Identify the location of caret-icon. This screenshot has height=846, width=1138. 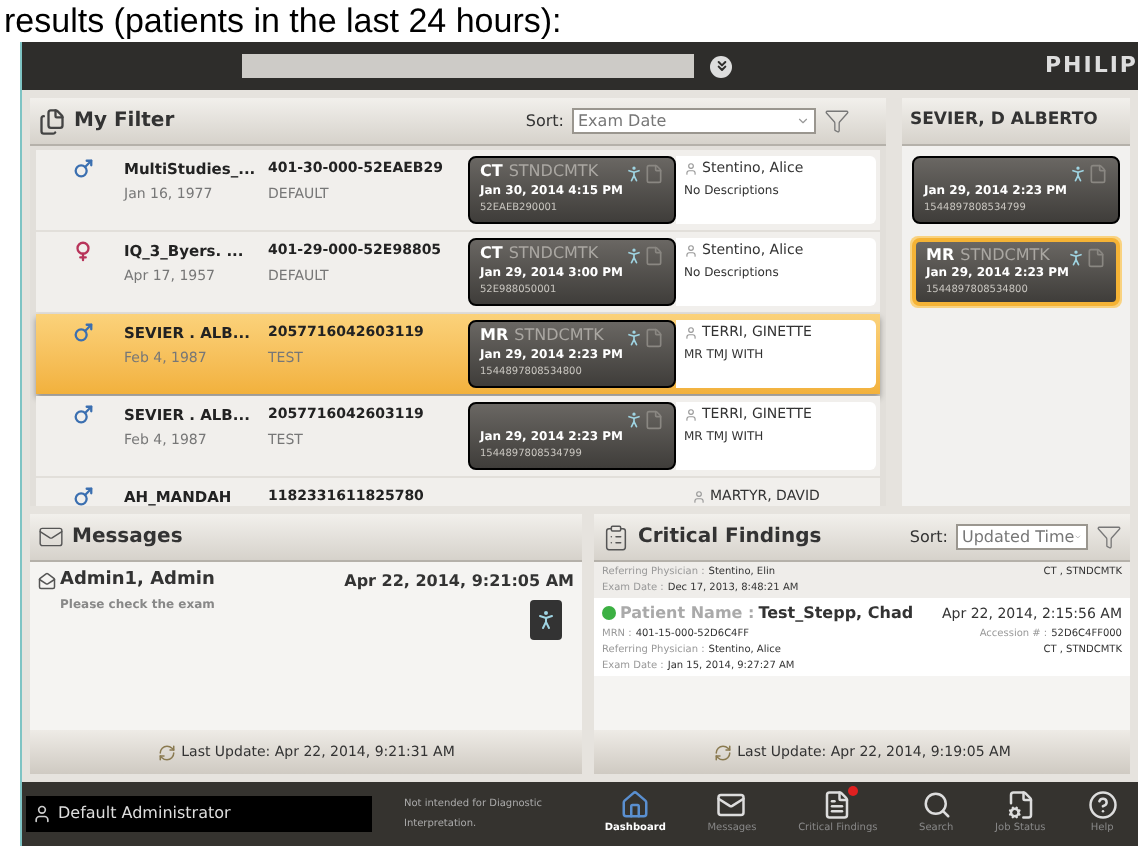
(803, 121).